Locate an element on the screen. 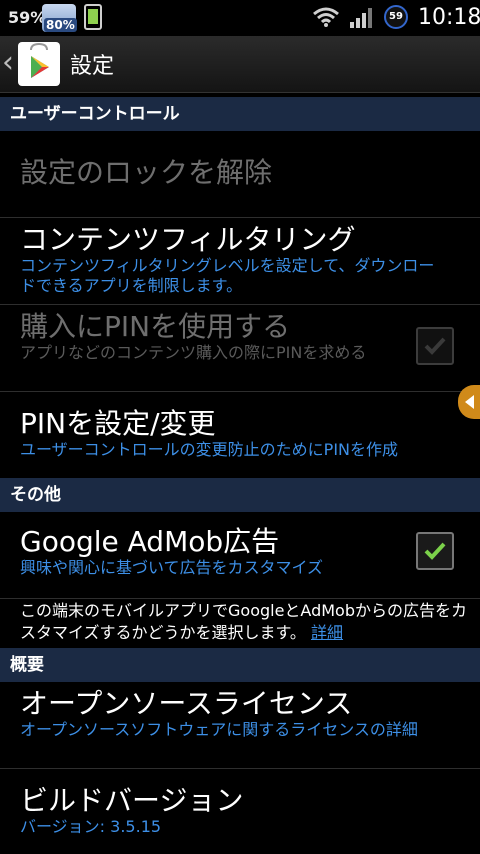 Image resolution: width=480 pixels, height=854 pixels. side-panel-handle is located at coordinates (469, 402).